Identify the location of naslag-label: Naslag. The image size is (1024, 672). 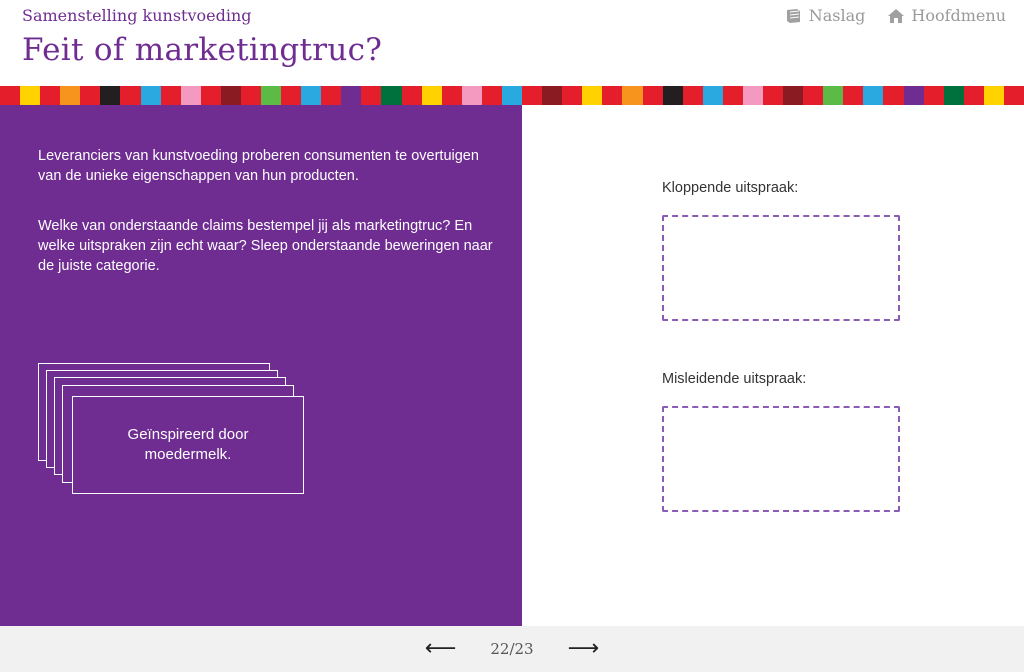
(837, 15).